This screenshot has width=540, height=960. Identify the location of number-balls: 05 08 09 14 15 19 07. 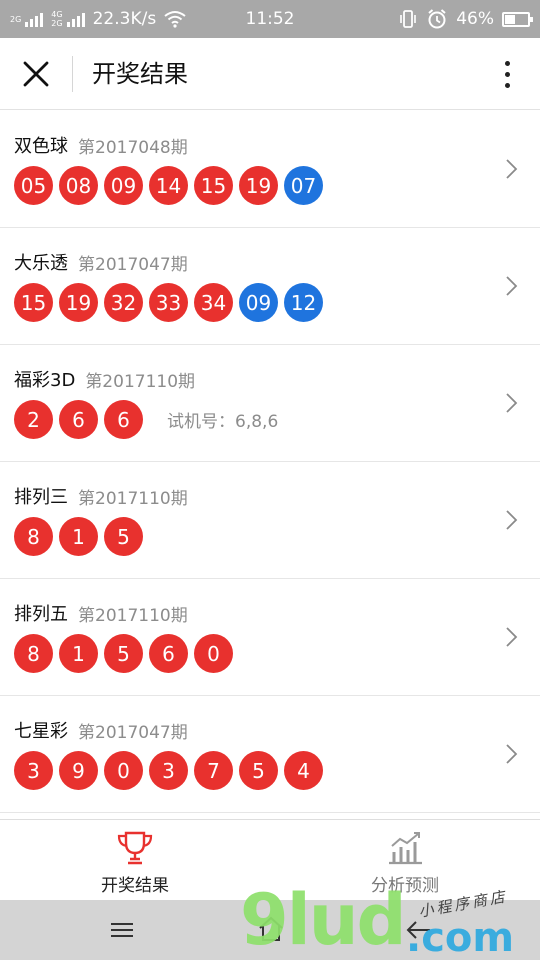
(168, 185).